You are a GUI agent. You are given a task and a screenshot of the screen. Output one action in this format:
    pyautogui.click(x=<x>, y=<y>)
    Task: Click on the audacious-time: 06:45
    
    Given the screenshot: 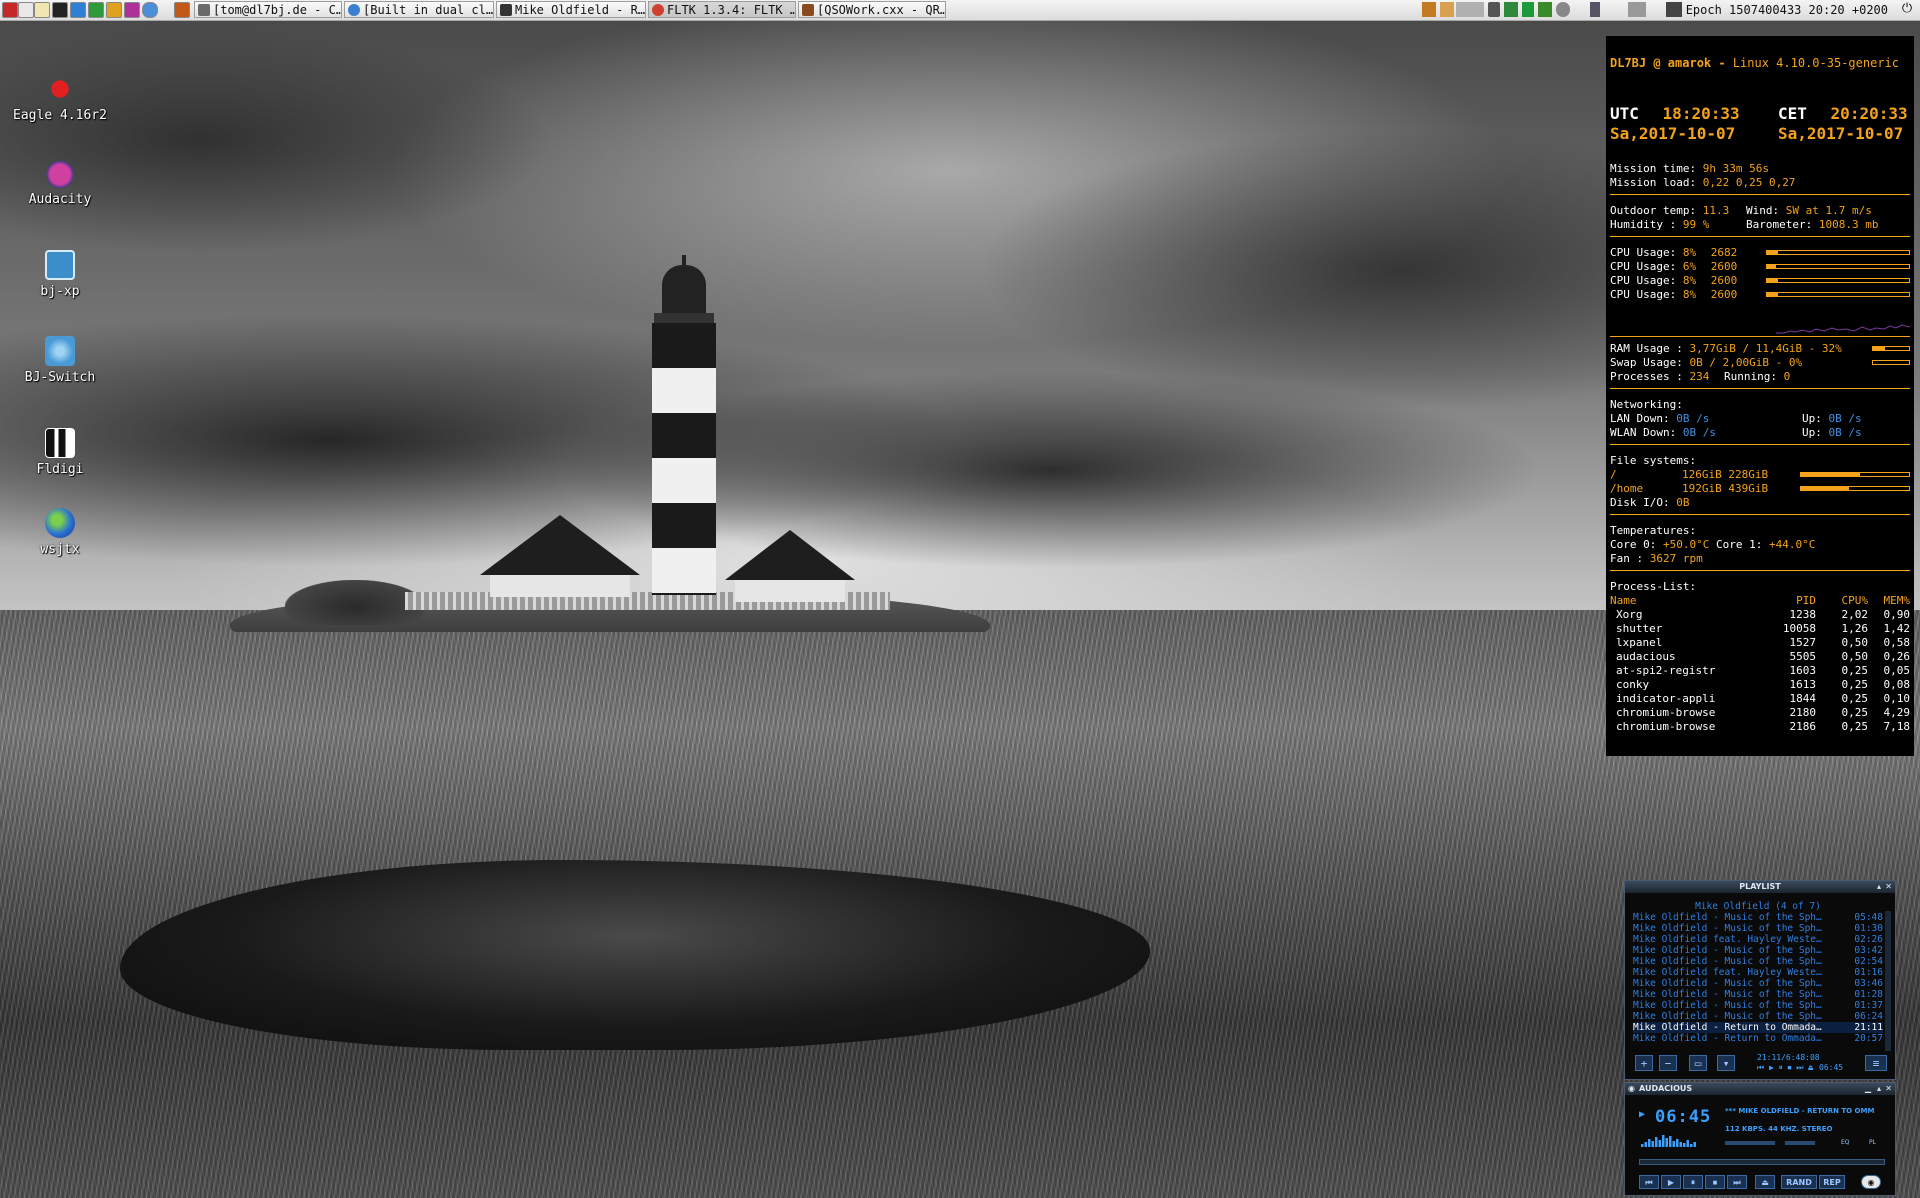 What is the action you would take?
    pyautogui.click(x=1683, y=1117)
    